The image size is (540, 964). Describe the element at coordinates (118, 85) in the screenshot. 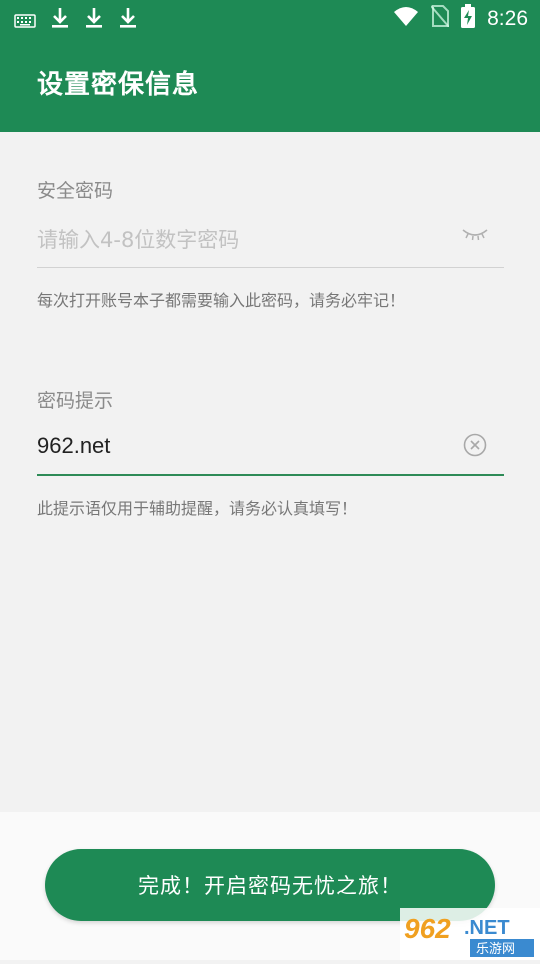

I see `page-title: 设置密保信息` at that location.